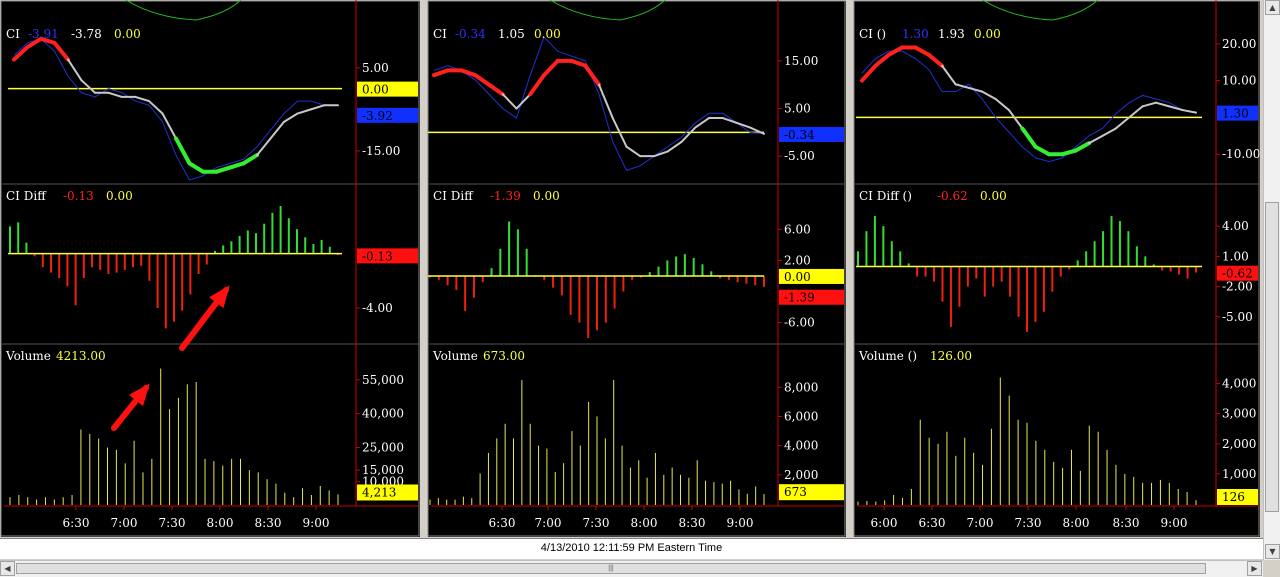 Image resolution: width=1280 pixels, height=577 pixels. Describe the element at coordinates (799, 135) in the screenshot. I see `ci-value-tag-label: -0.34` at that location.